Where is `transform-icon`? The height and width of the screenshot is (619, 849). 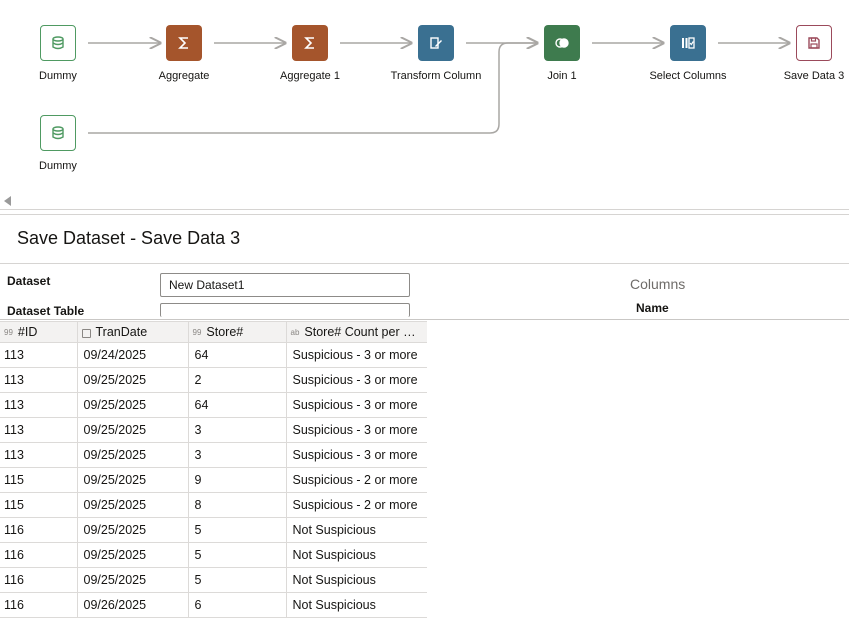 transform-icon is located at coordinates (436, 43).